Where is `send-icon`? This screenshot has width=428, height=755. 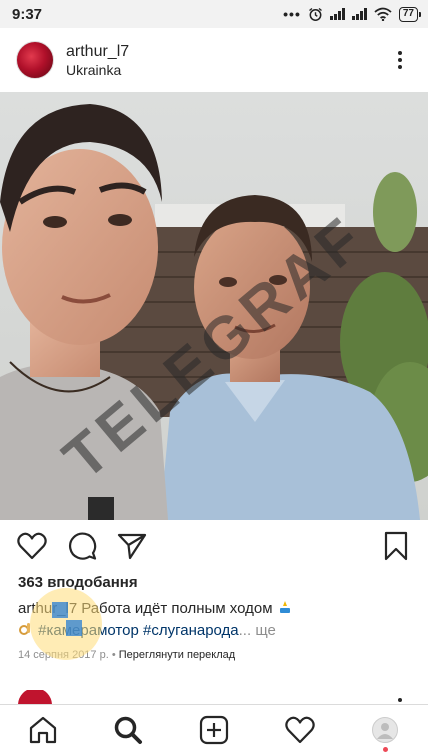
send-icon is located at coordinates (132, 546).